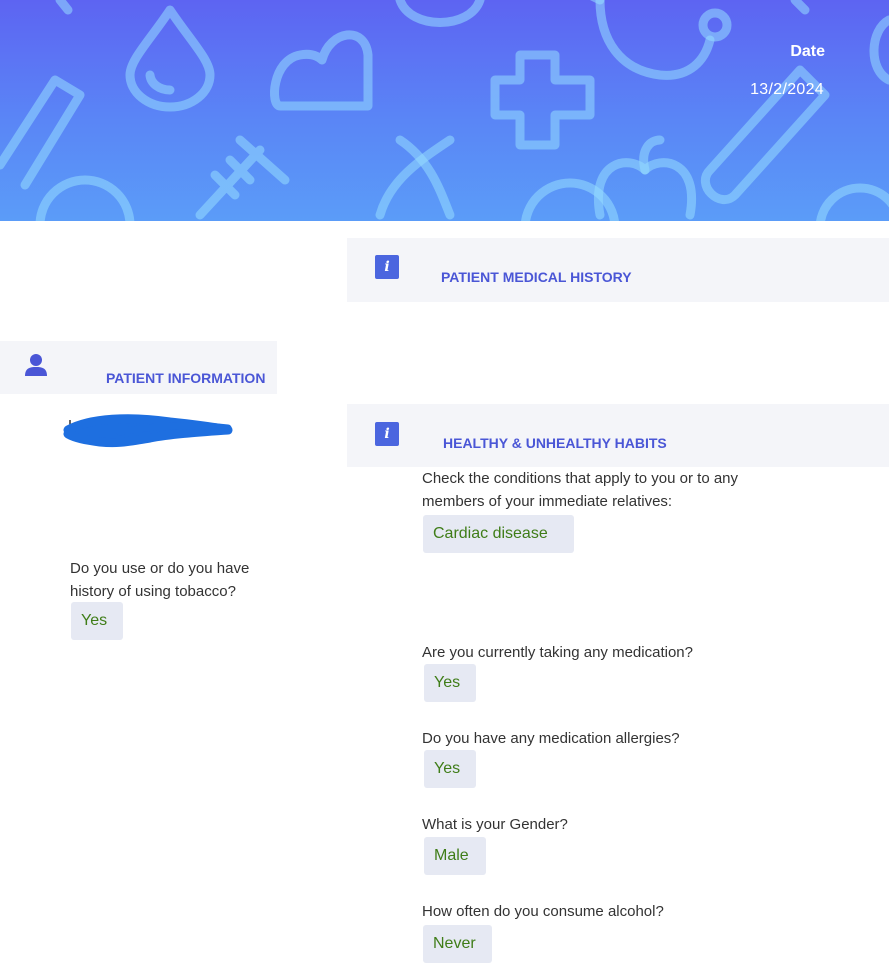  What do you see at coordinates (543, 911) in the screenshot?
I see `alcohol-question: How often do you consume alcohol?` at bounding box center [543, 911].